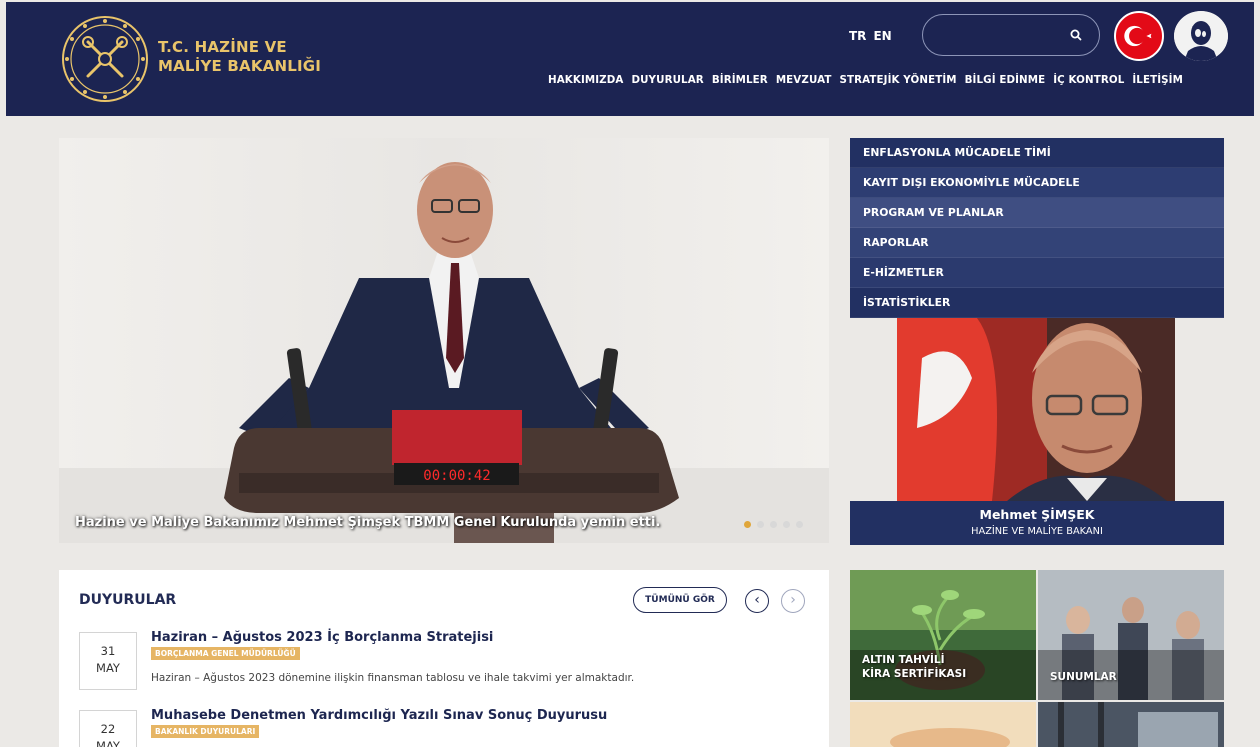 This screenshot has width=1260, height=747. Describe the element at coordinates (897, 80) in the screenshot. I see `nav-stratejik-yonetim: STRATEJİK YÖNETİM` at that location.